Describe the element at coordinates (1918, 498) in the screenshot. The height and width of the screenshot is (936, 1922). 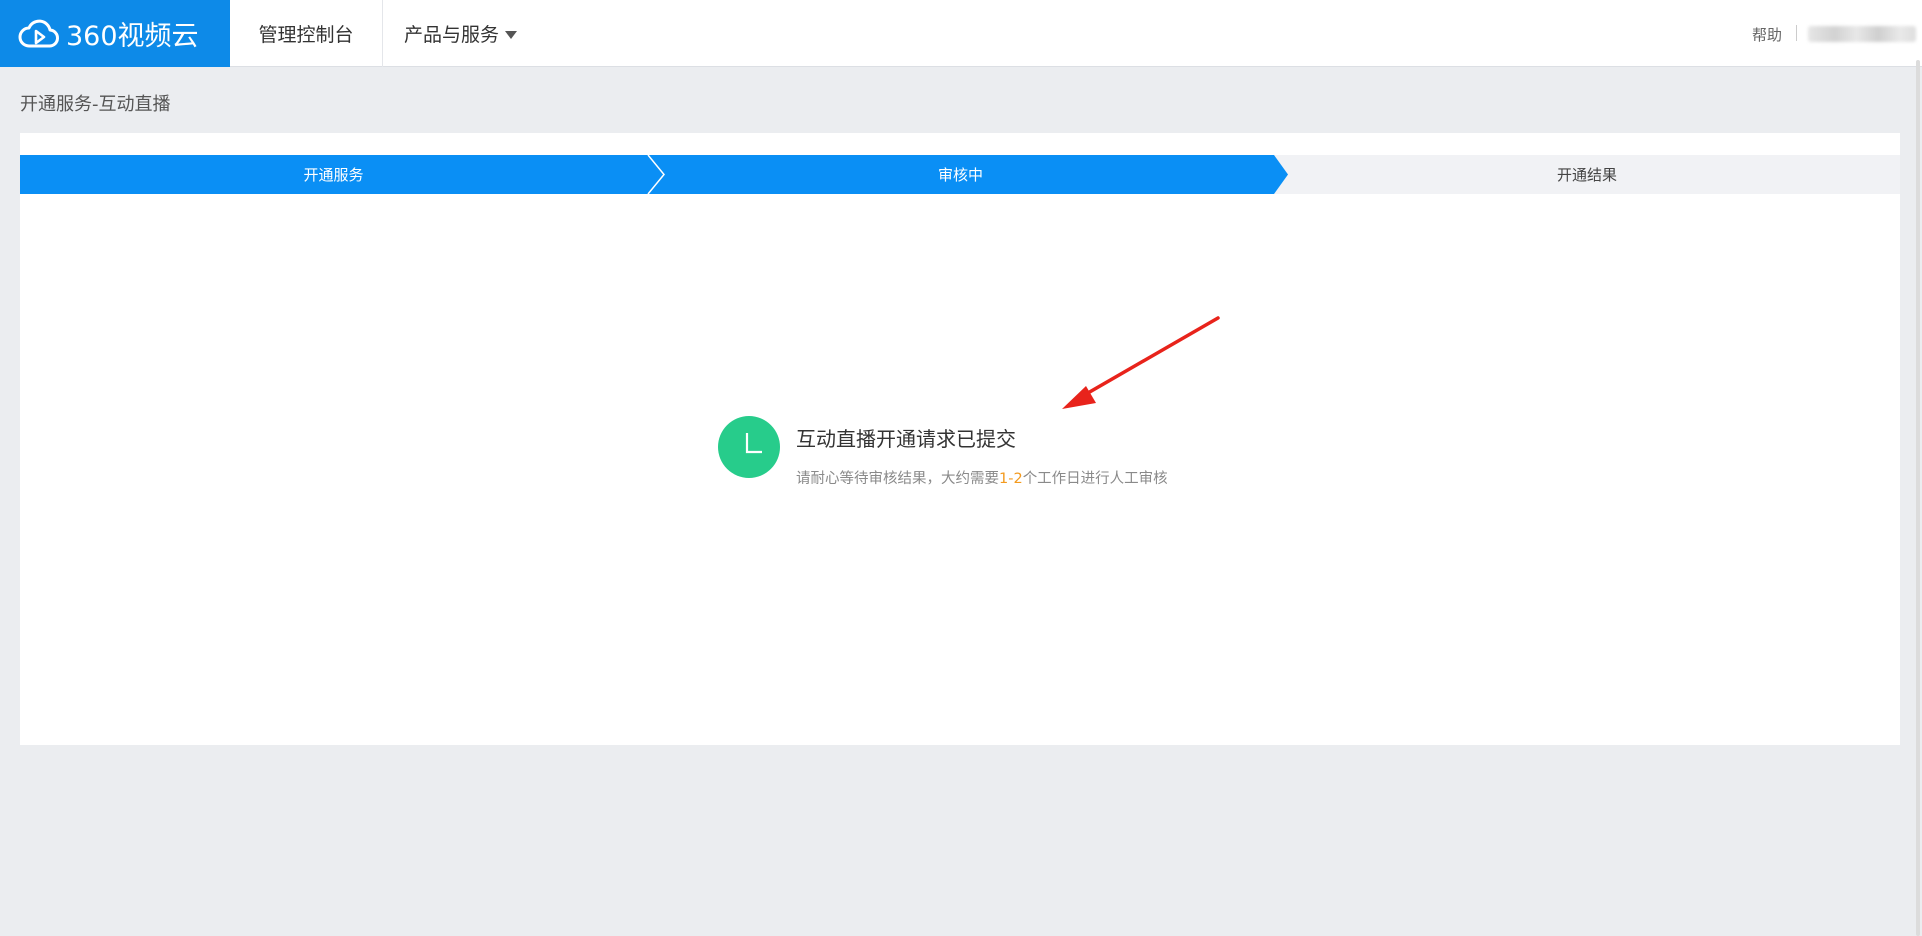
I see `page-scrollbar` at that location.